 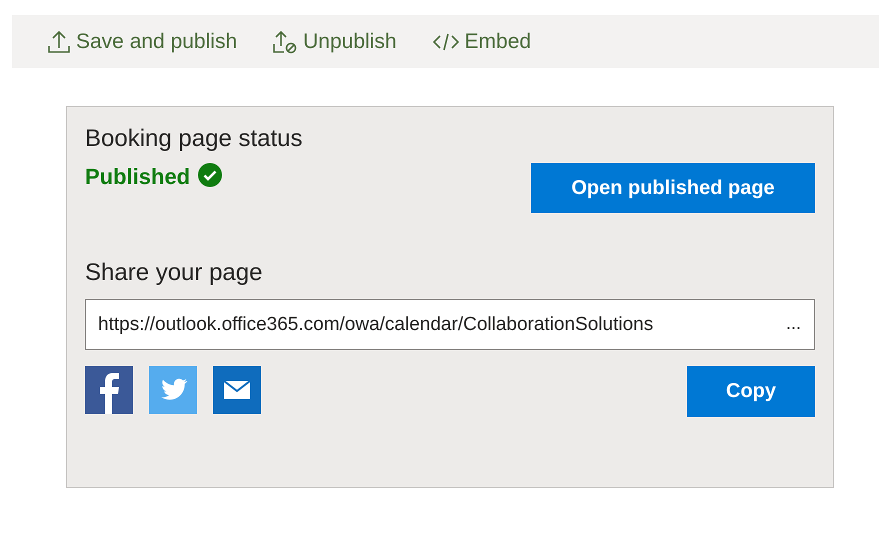 I want to click on mail-icon, so click(x=237, y=390).